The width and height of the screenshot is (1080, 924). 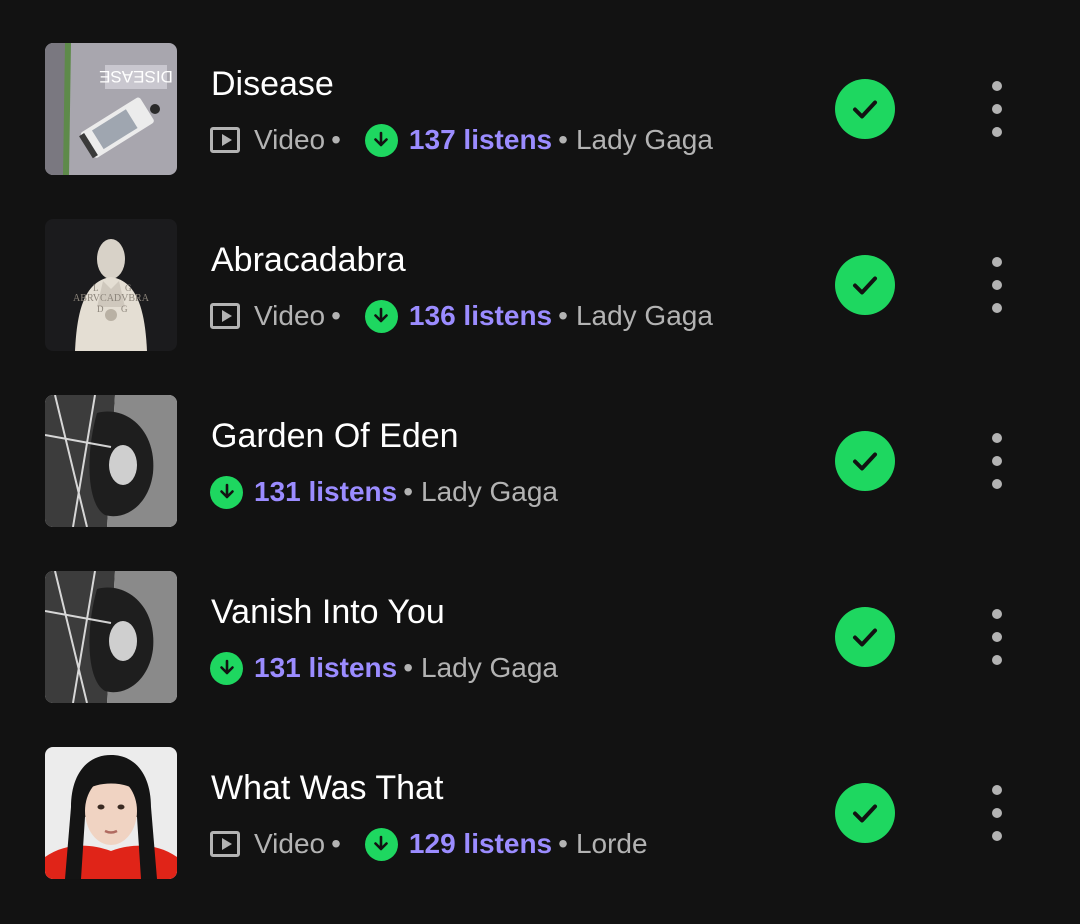 I want to click on track-title: Abracadabra, so click(x=308, y=260).